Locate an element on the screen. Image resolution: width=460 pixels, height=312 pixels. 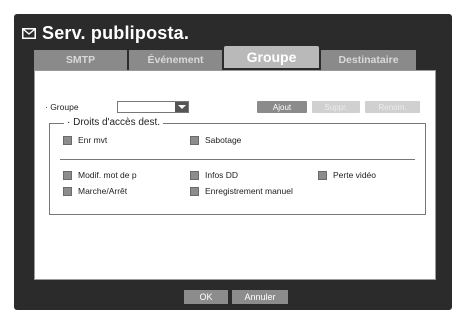
ok-button: OK is located at coordinates (206, 297).